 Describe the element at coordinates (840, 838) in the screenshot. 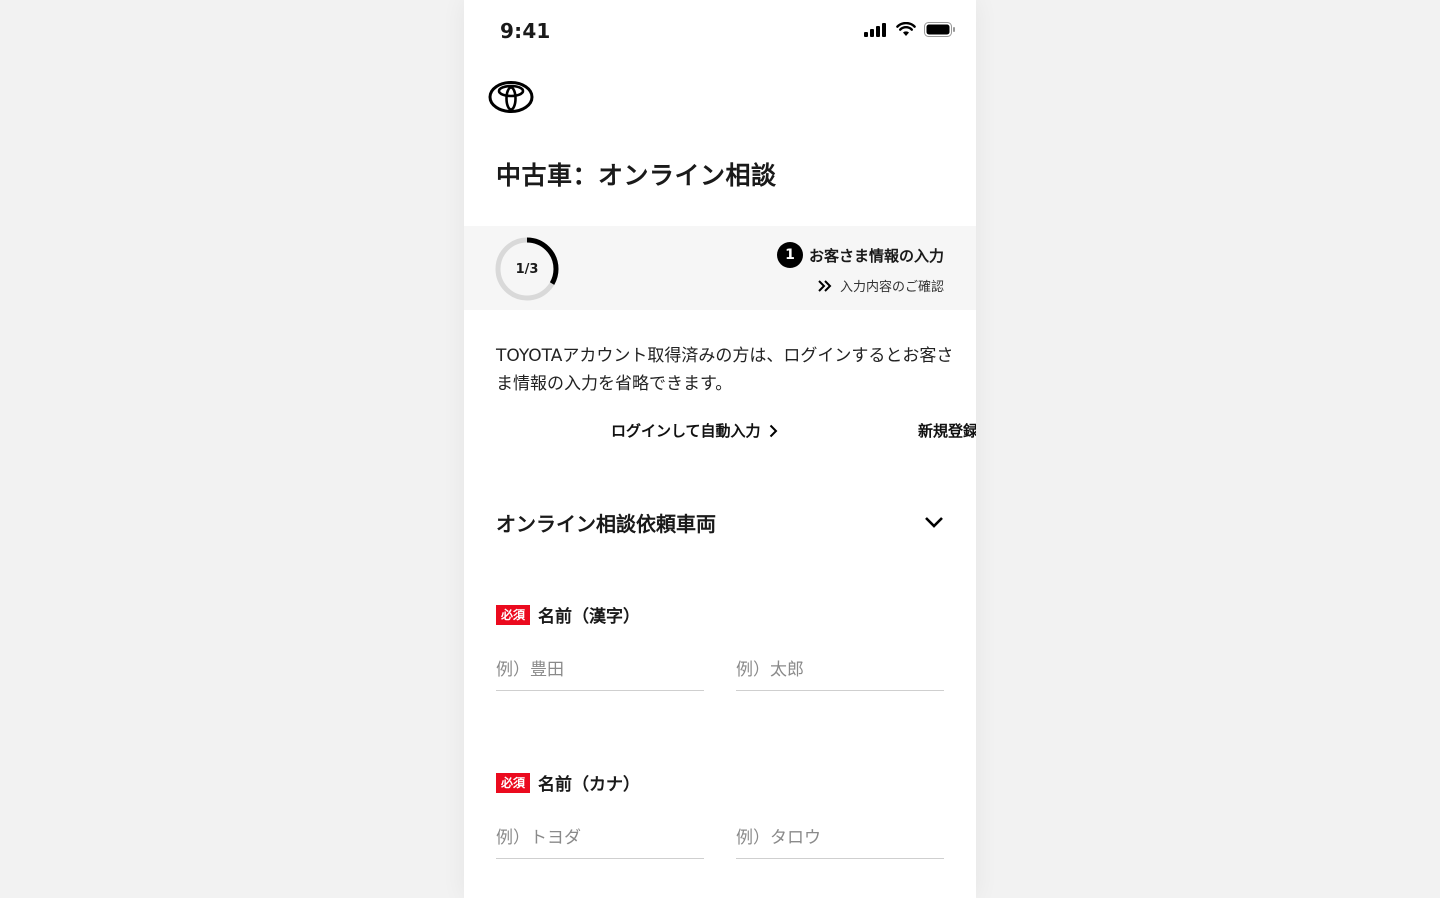

I see `first-name-kana-input` at that location.